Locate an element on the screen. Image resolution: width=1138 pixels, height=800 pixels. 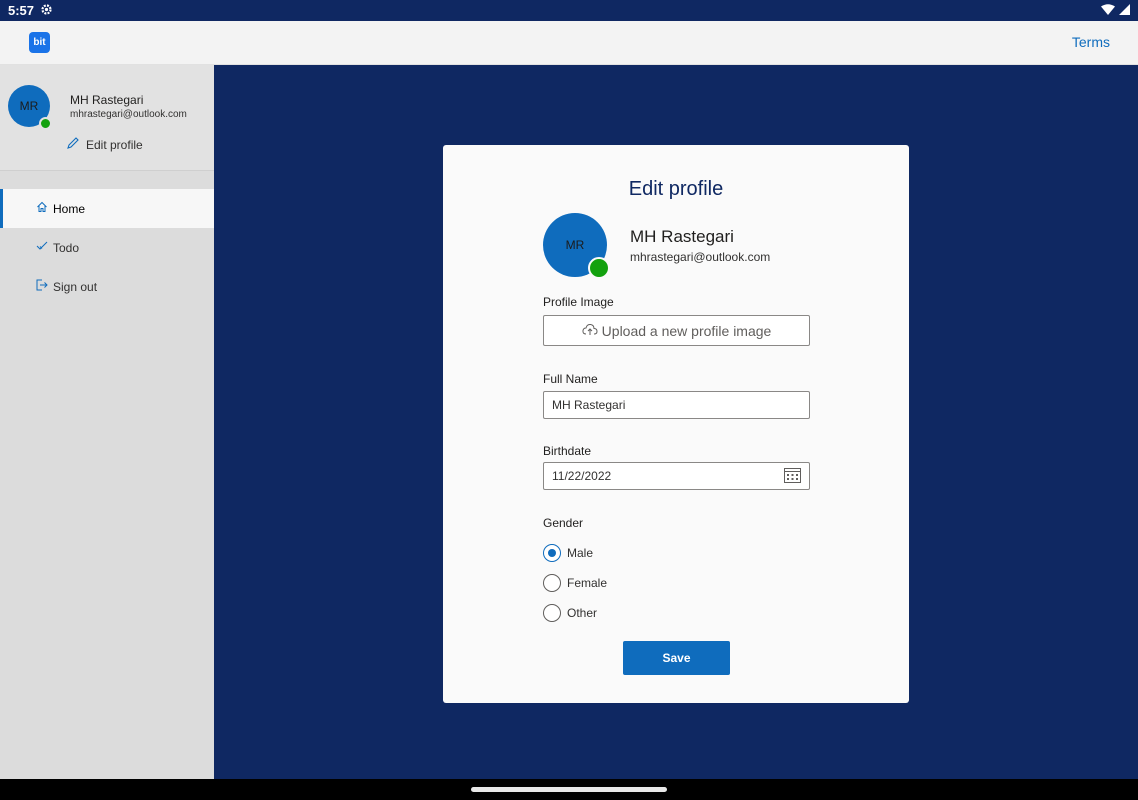
gender-option-other: Other is located at coordinates (570, 613).